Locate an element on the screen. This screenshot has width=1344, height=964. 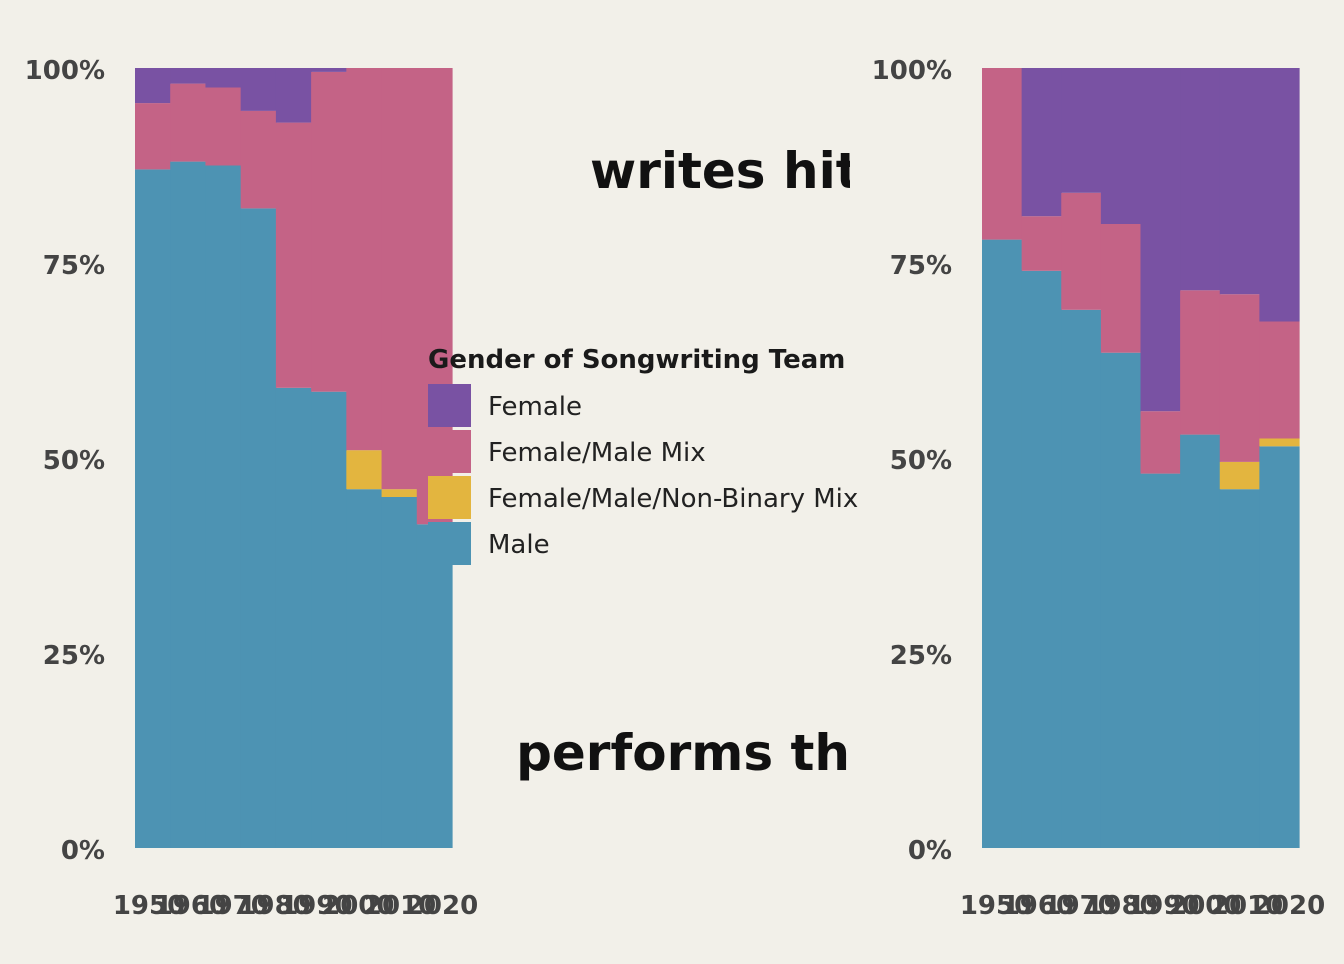
legend-item-female: Female is located at coordinates (678, 403).